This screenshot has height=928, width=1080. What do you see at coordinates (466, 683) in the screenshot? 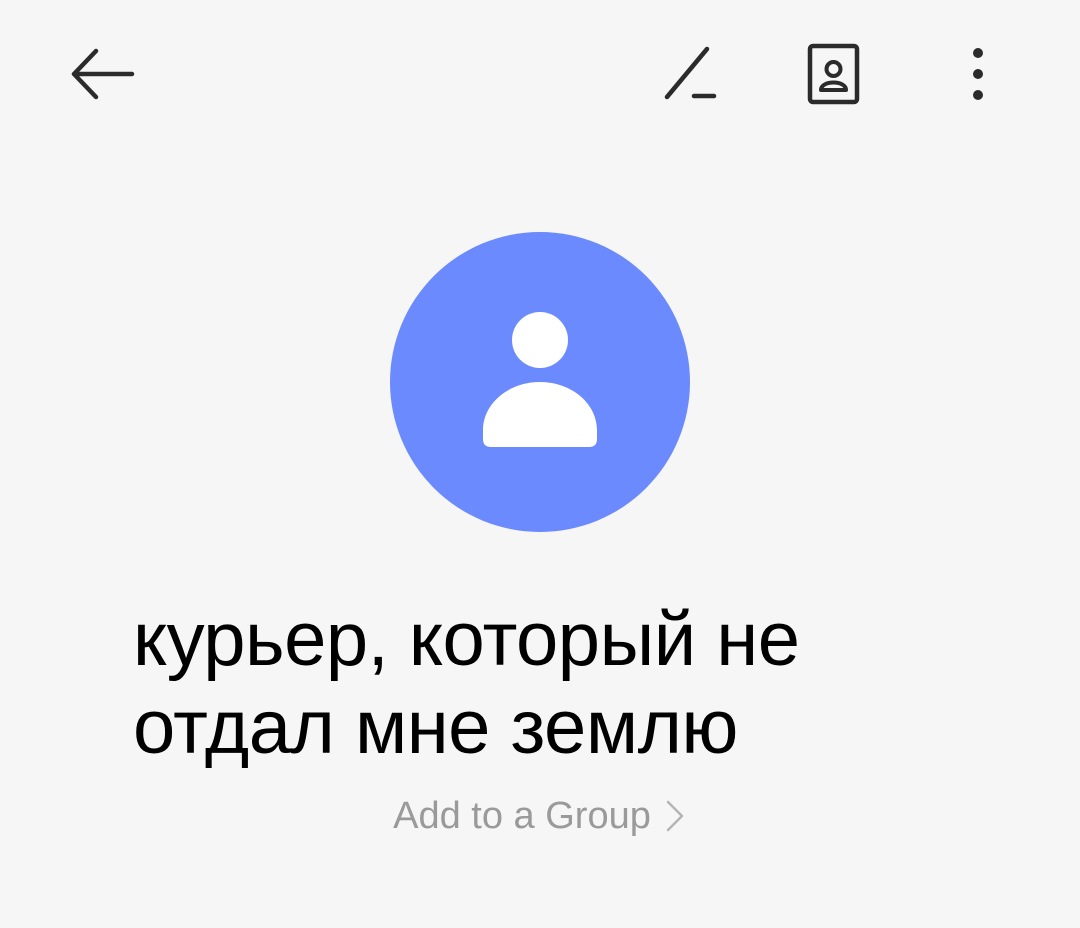
I see `contact-name: курьер, который не отдал мне землю` at bounding box center [466, 683].